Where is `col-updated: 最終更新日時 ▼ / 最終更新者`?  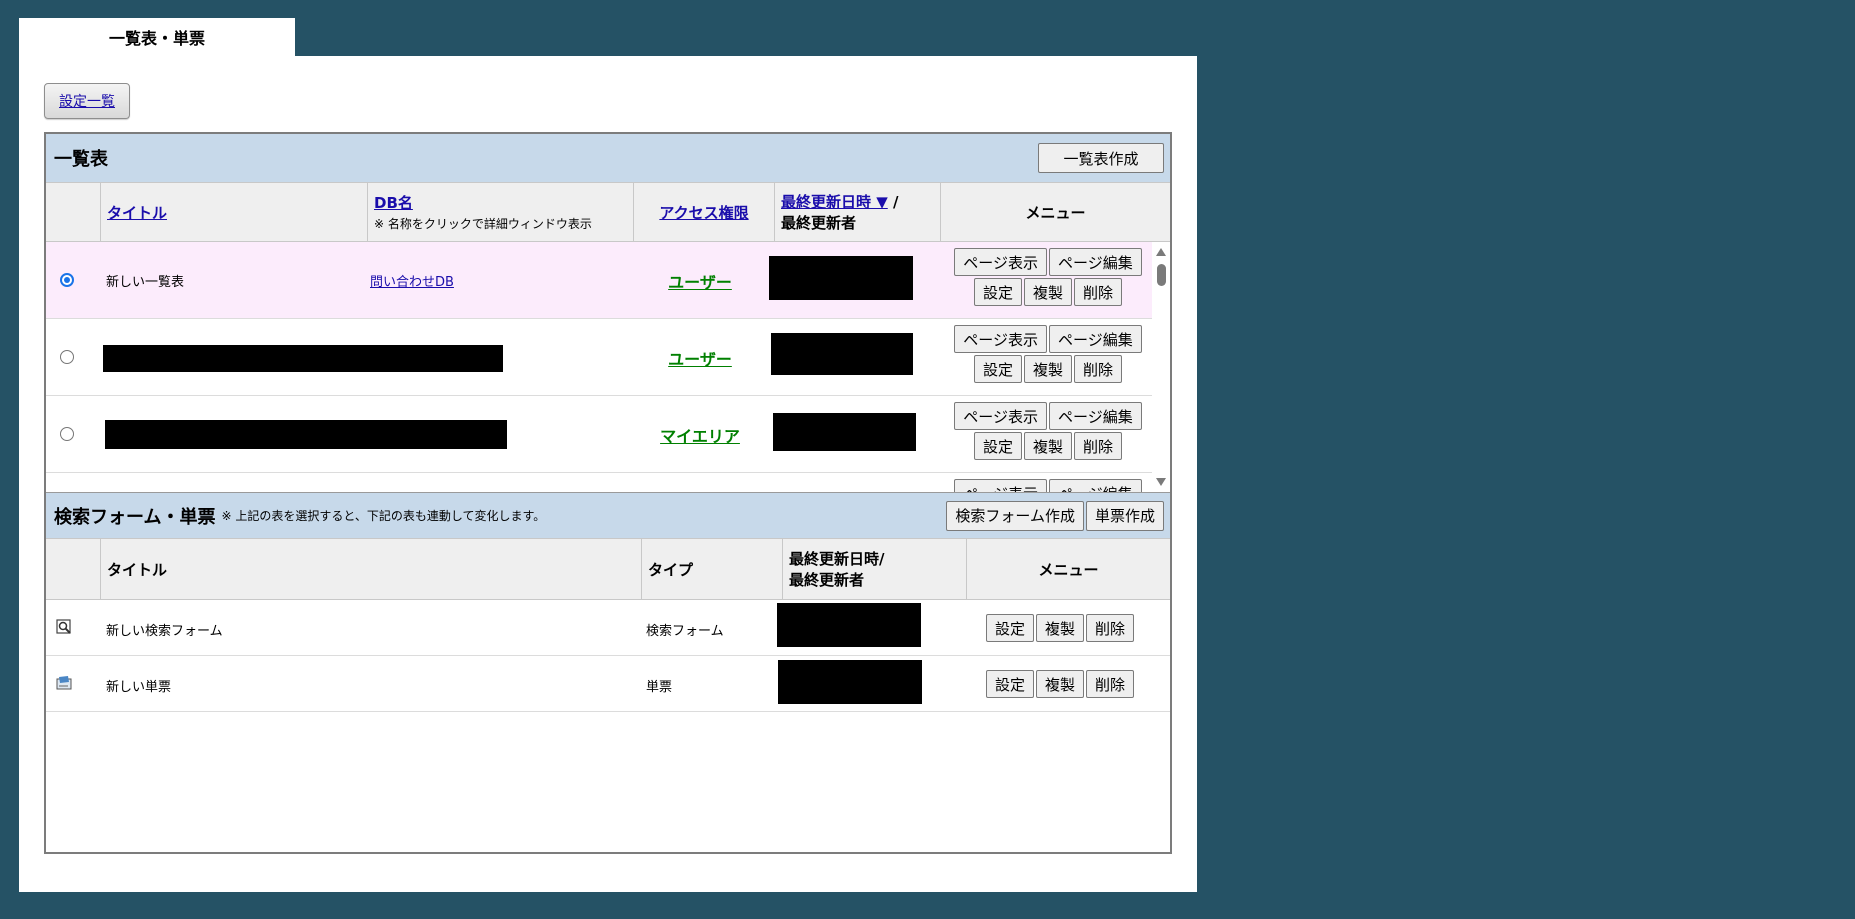
col-updated: 最終更新日時 ▼ / 最終更新者 is located at coordinates (857, 212).